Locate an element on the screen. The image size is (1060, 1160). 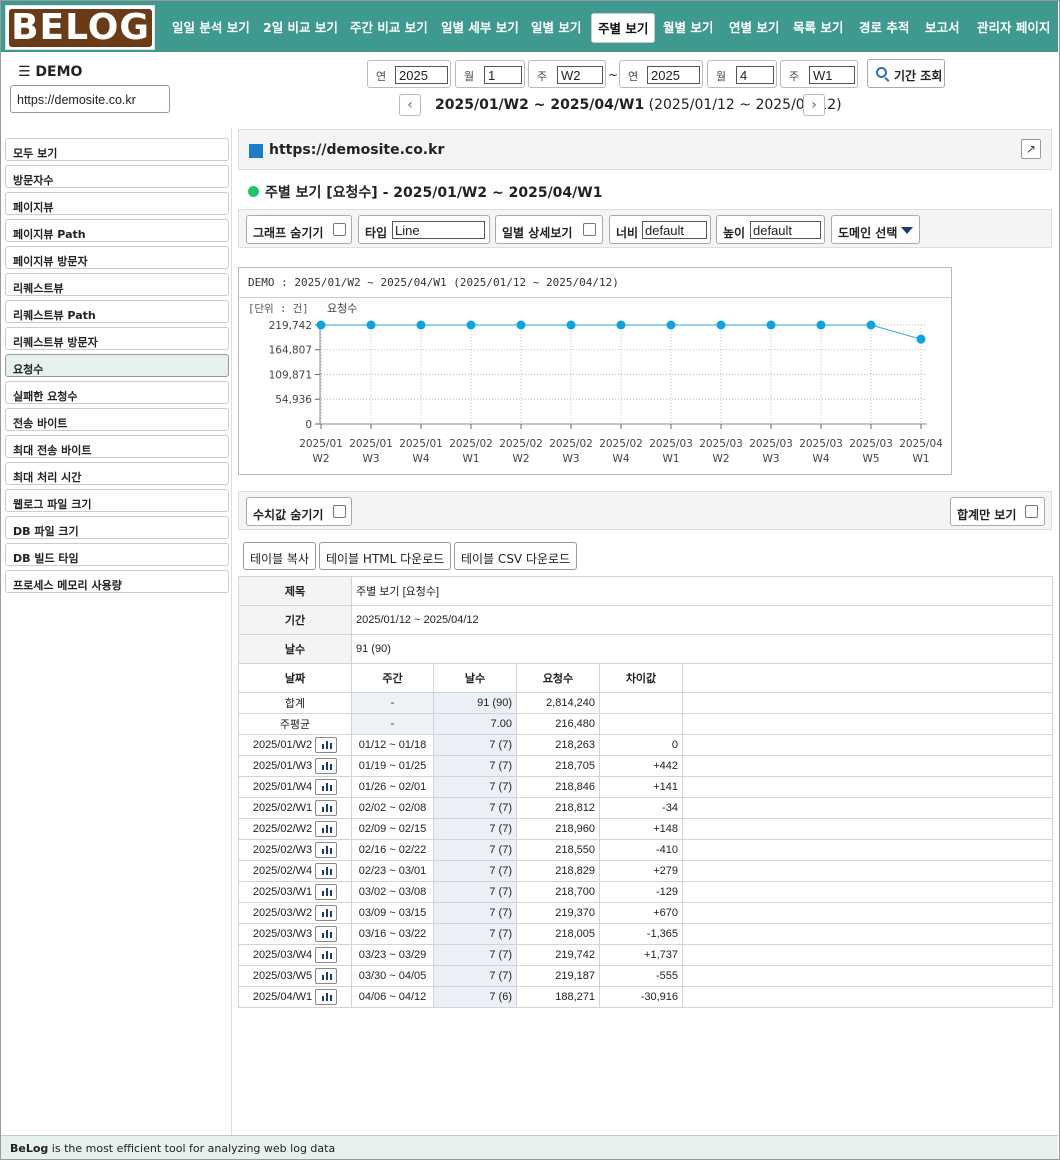
site-select: https://demosite.co.kr is located at coordinates (90, 99).